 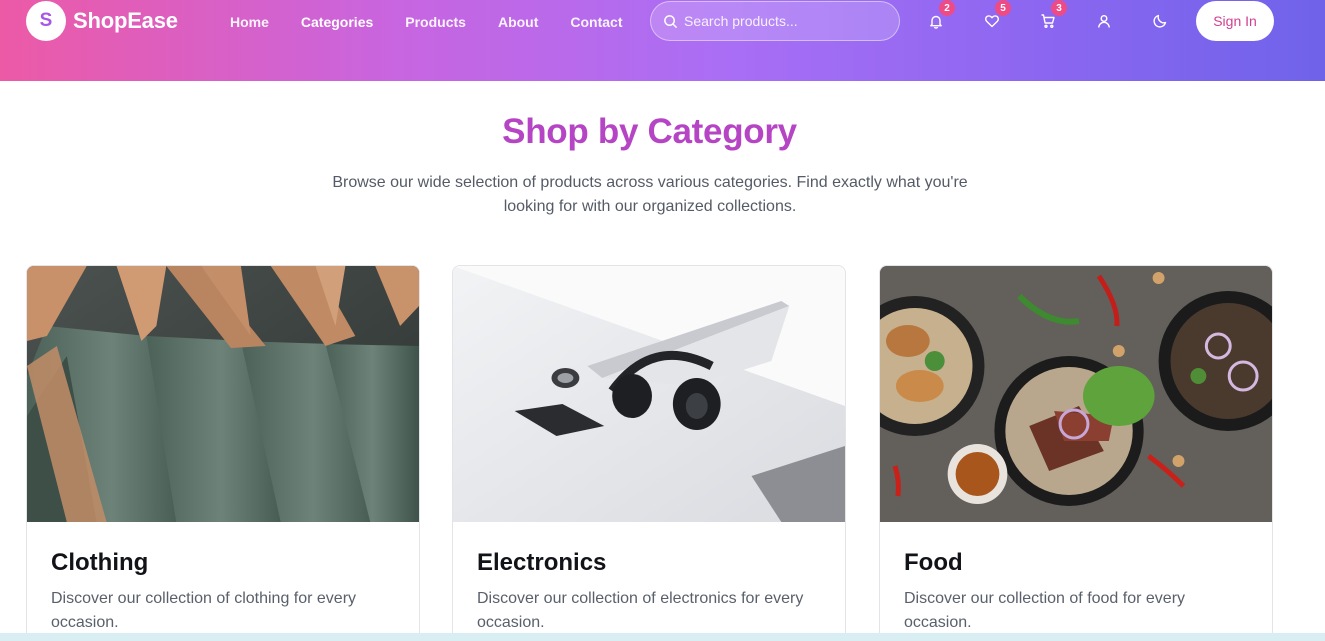 What do you see at coordinates (649, 394) in the screenshot?
I see `electronics-image` at bounding box center [649, 394].